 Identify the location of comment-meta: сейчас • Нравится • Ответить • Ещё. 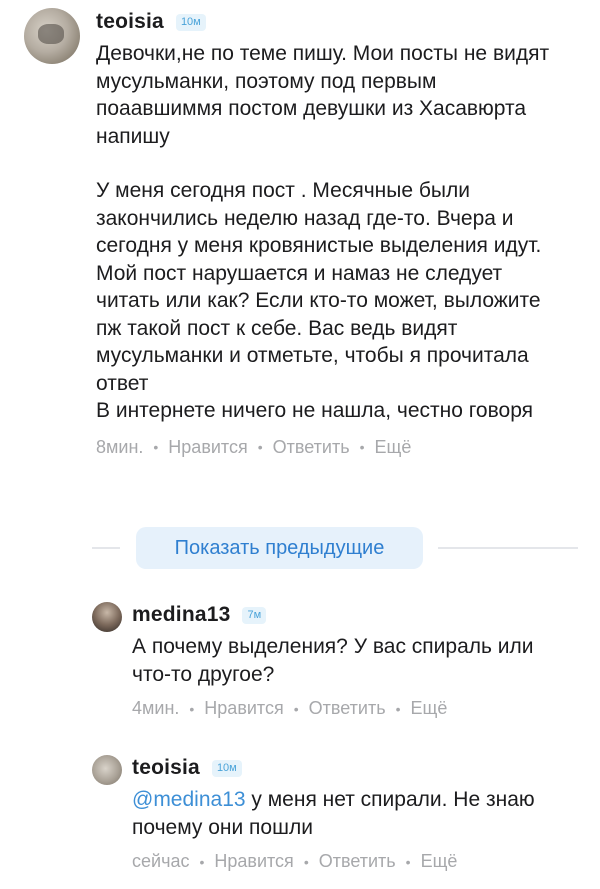
(347, 861).